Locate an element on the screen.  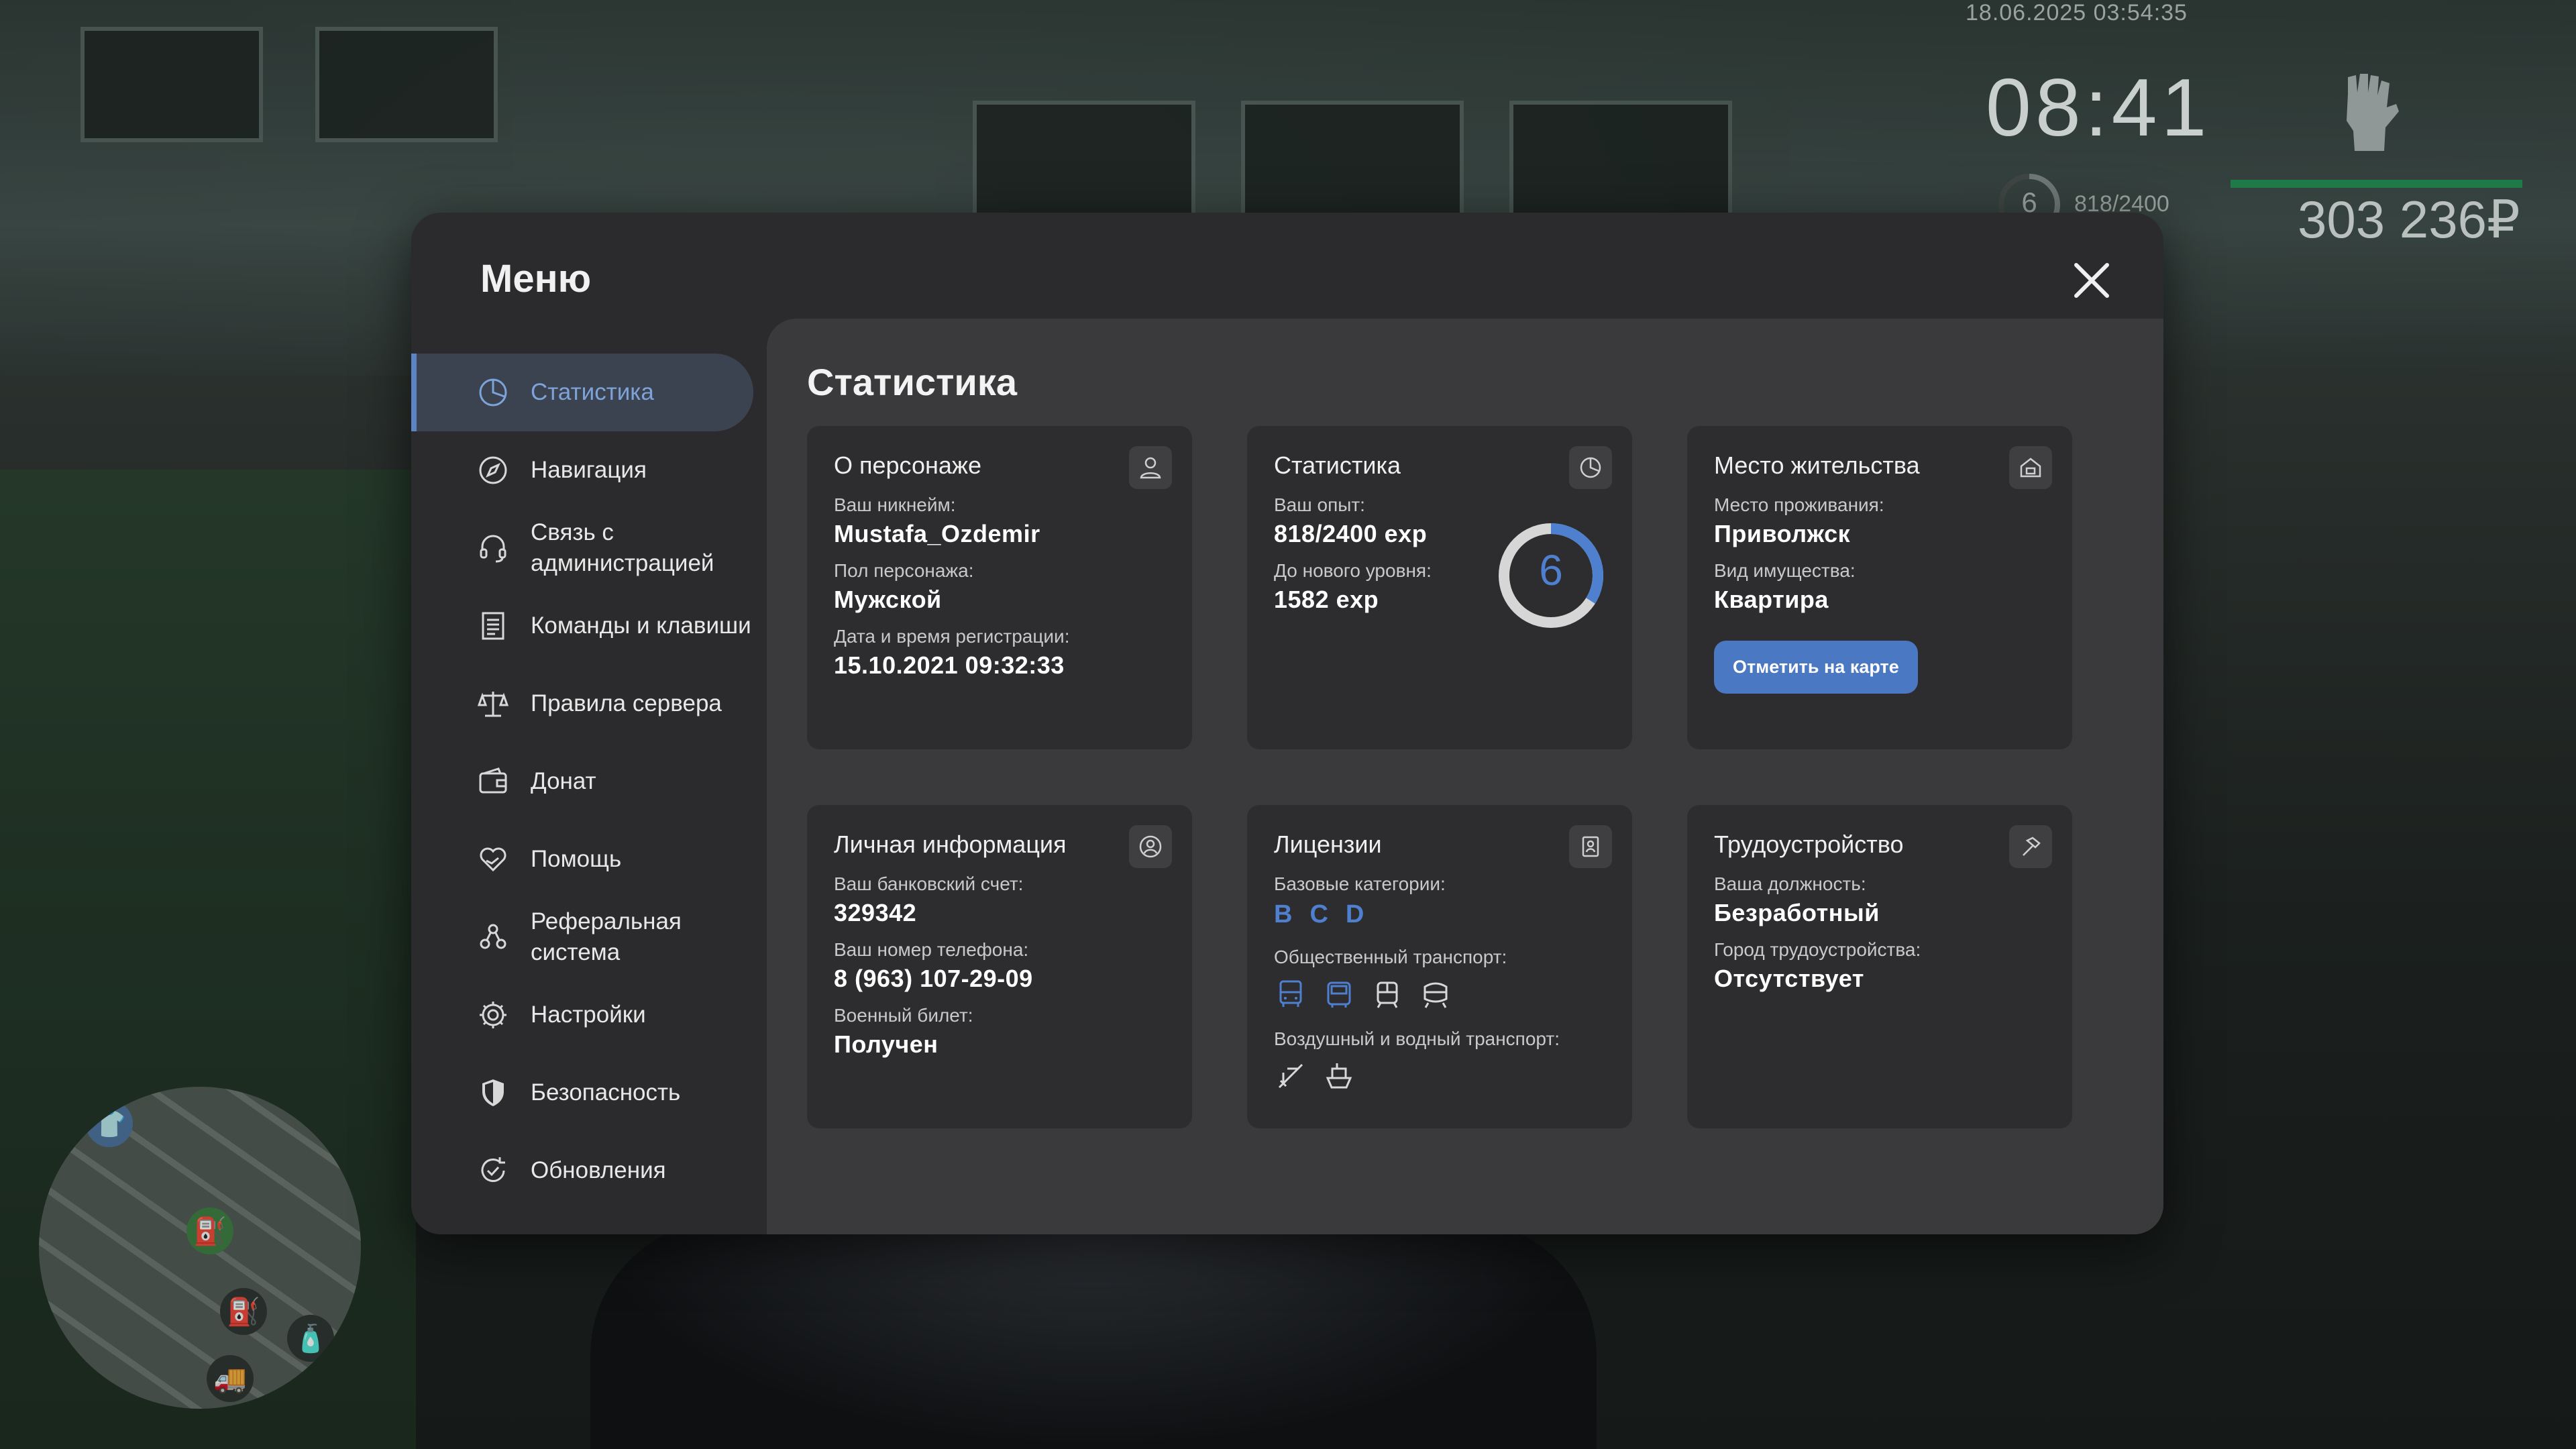
residence-place-value: Приволжск is located at coordinates (1782, 533).